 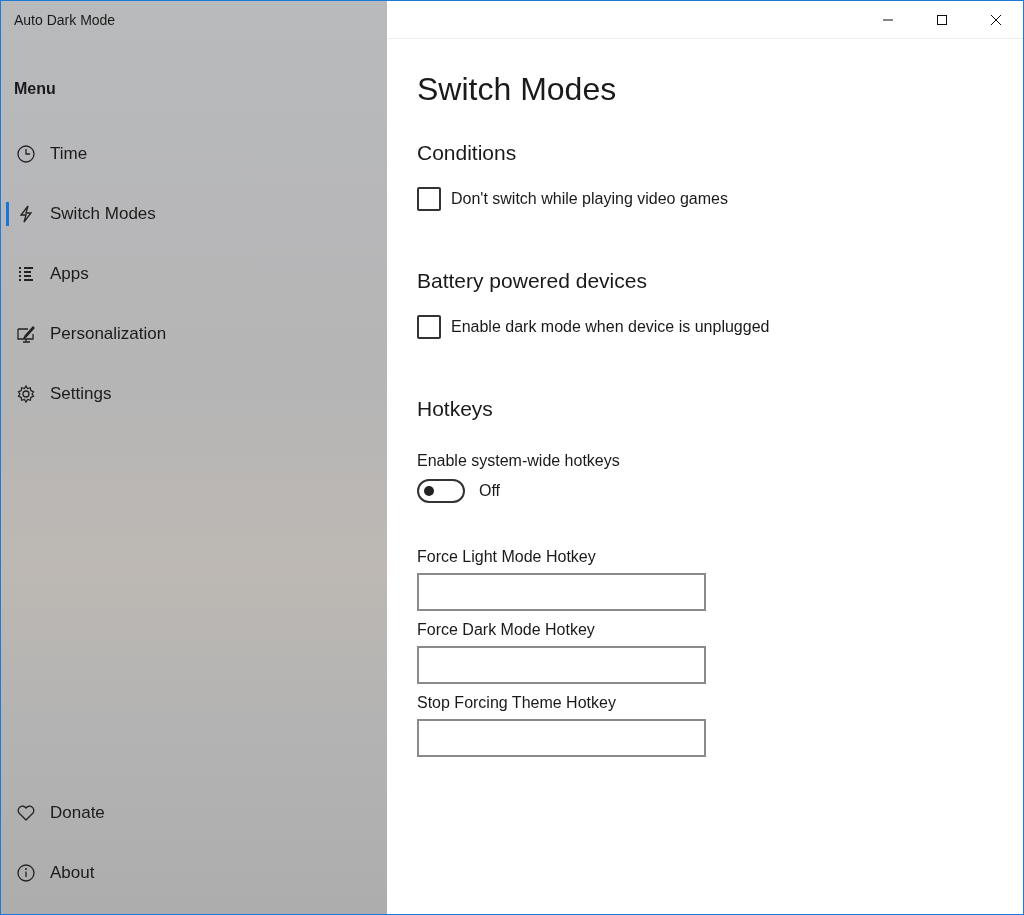 I want to click on clock-icon, so click(x=26, y=154).